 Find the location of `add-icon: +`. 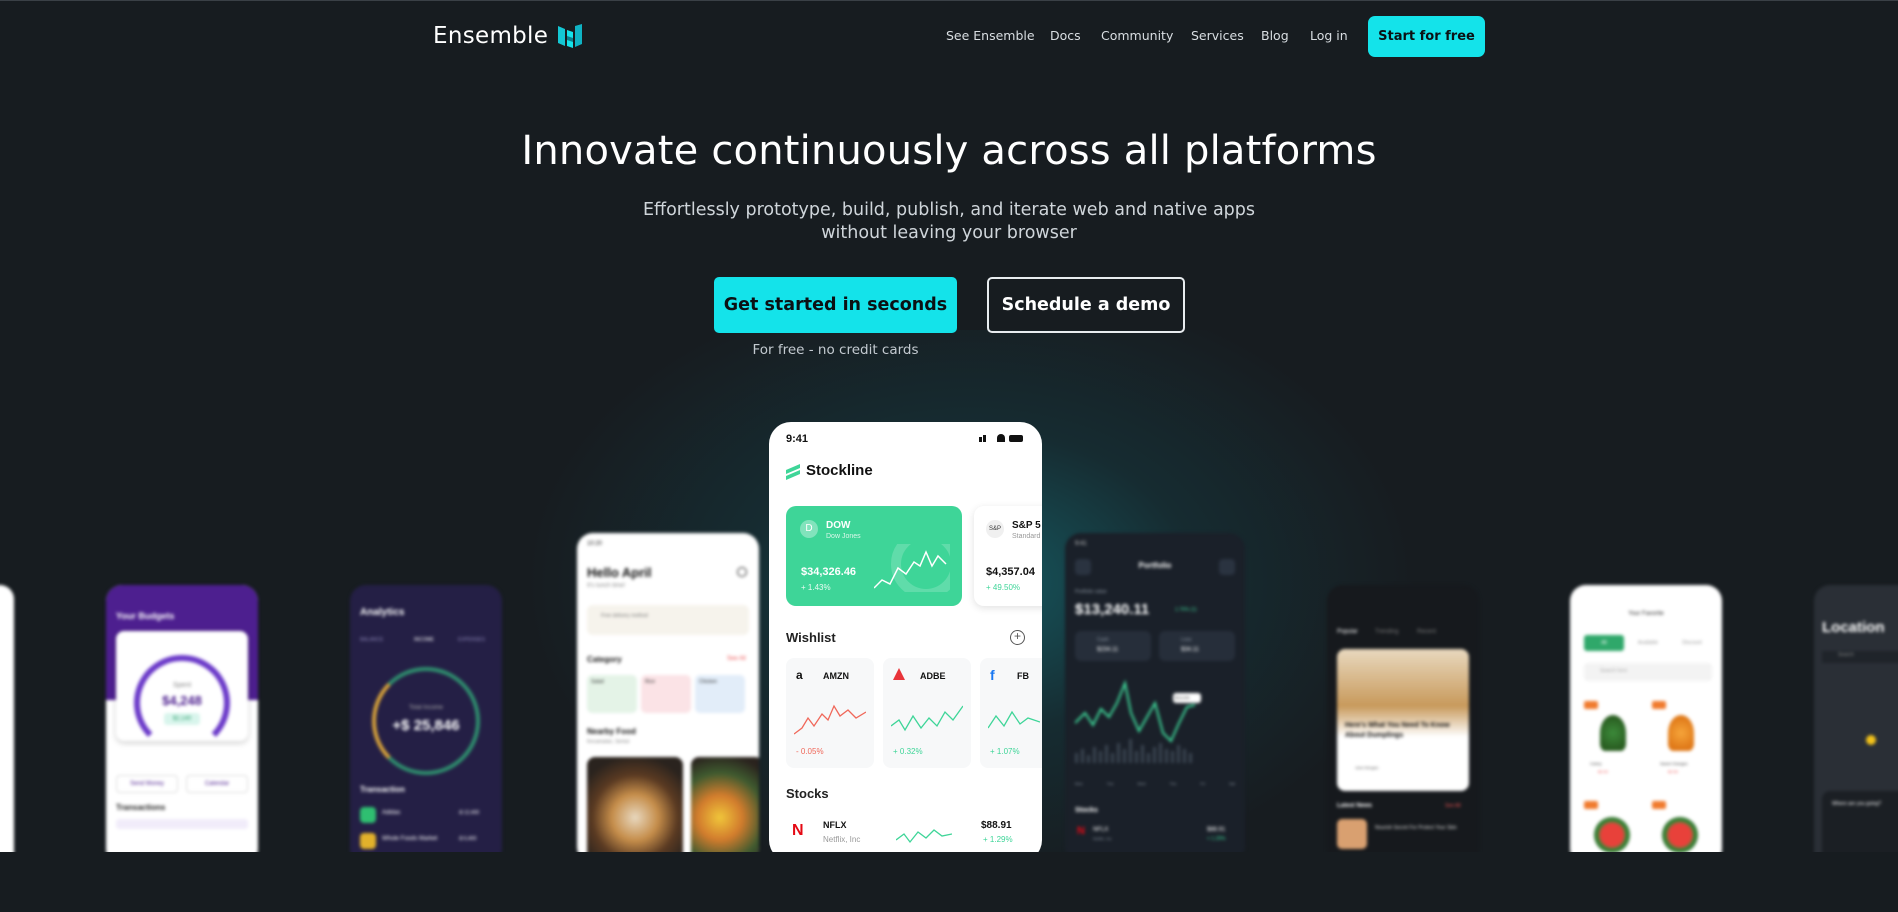

add-icon: + is located at coordinates (1017, 637).